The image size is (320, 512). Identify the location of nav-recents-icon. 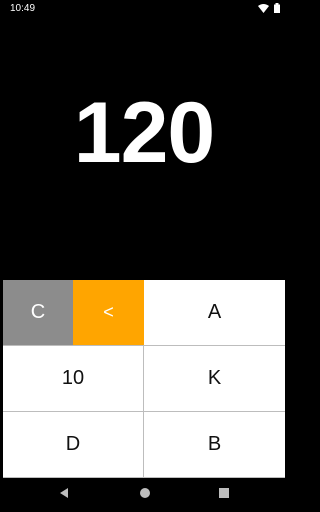
(224, 493).